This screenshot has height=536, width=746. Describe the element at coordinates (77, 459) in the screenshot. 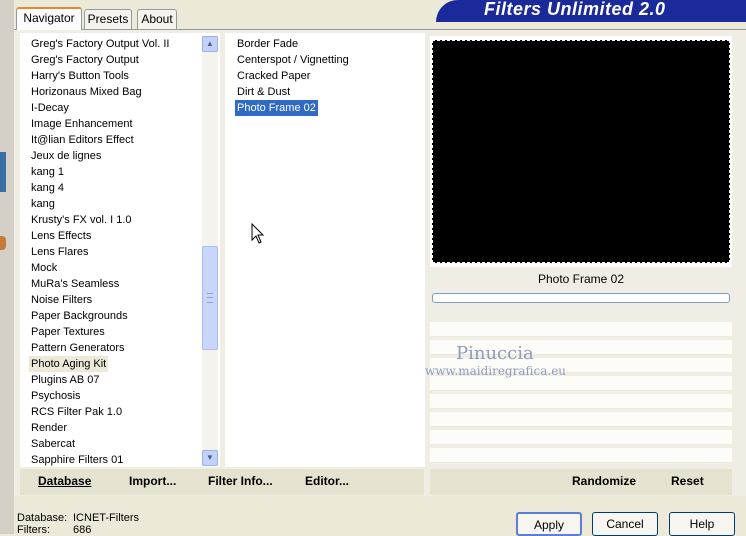

I see `list-item: Sapphire Filters 01` at that location.